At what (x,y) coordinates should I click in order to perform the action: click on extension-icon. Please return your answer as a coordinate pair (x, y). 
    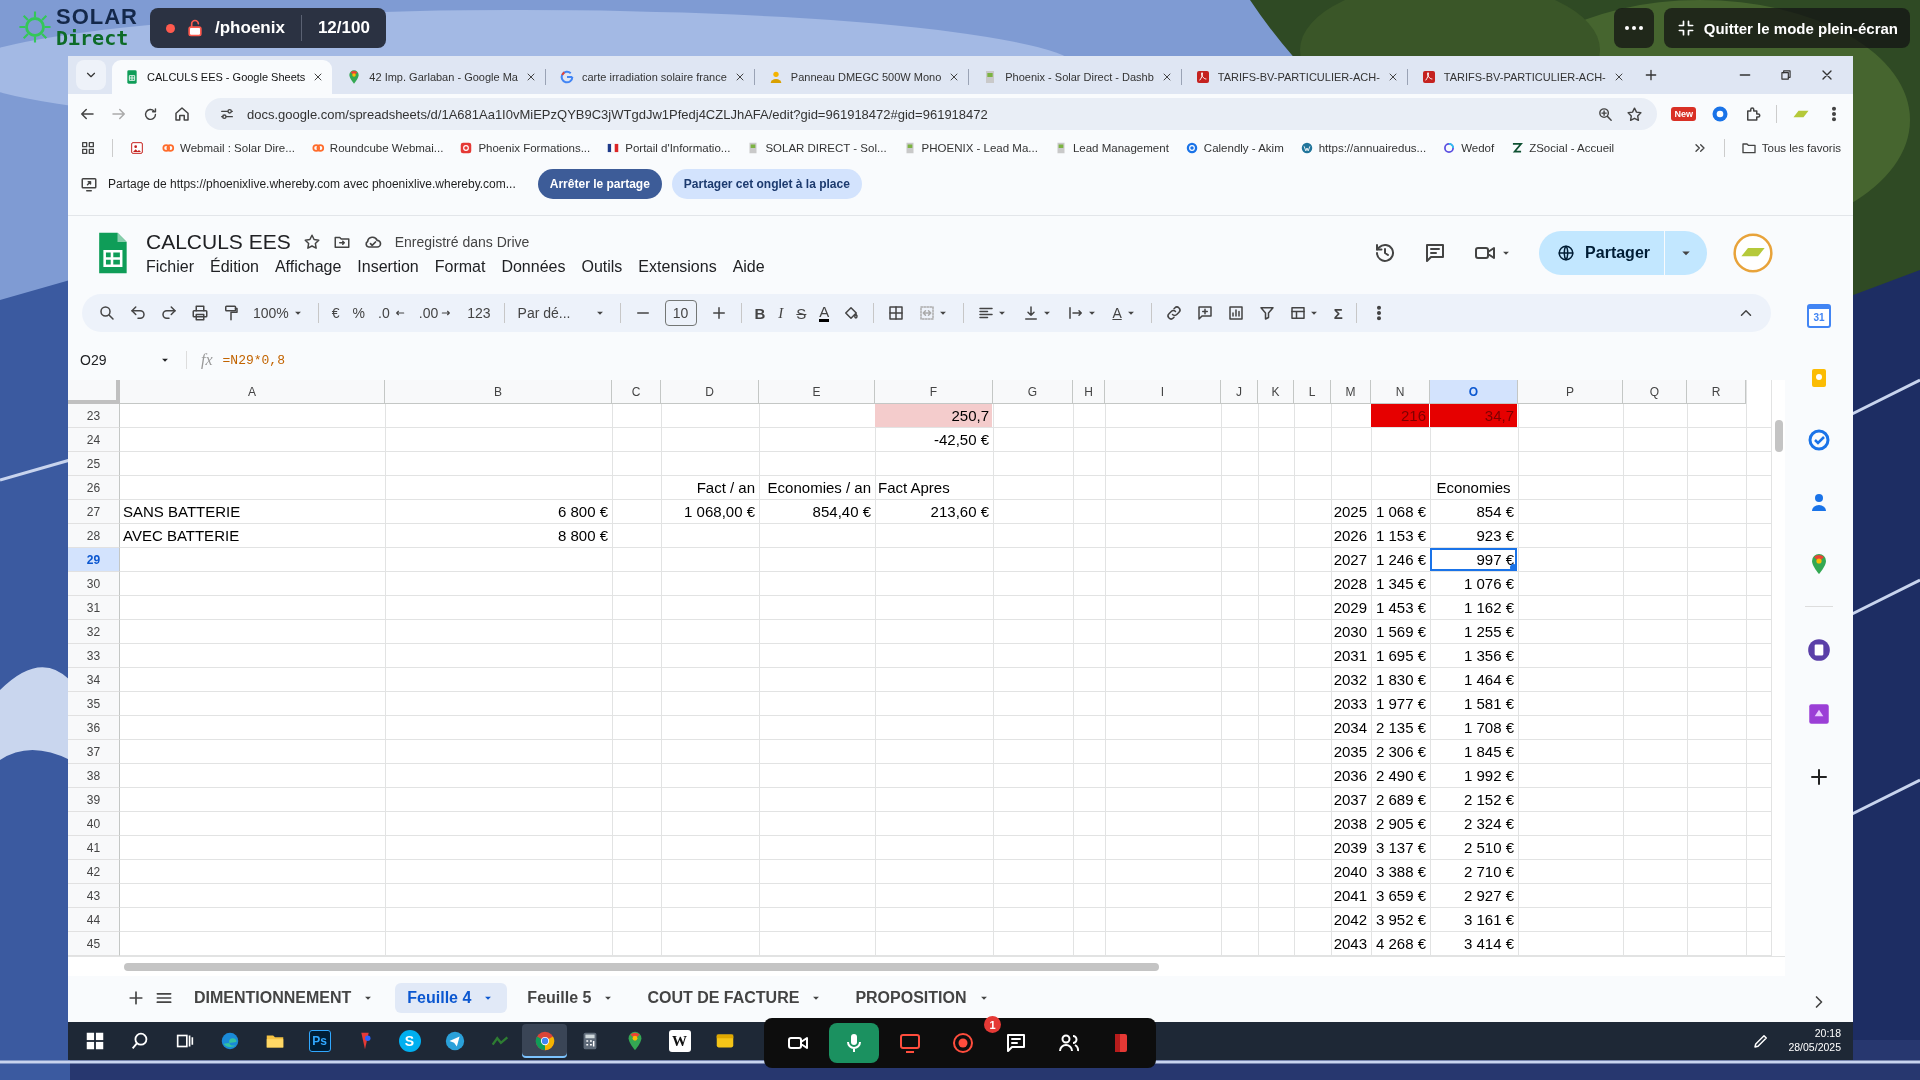
    Looking at the image, I should click on (1720, 114).